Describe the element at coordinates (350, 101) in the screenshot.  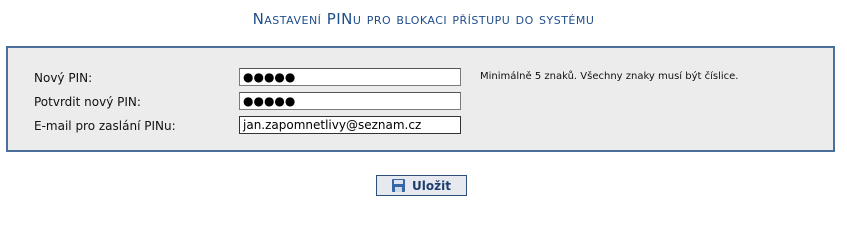
I see `confirm-pin-input: ●●●●●` at that location.